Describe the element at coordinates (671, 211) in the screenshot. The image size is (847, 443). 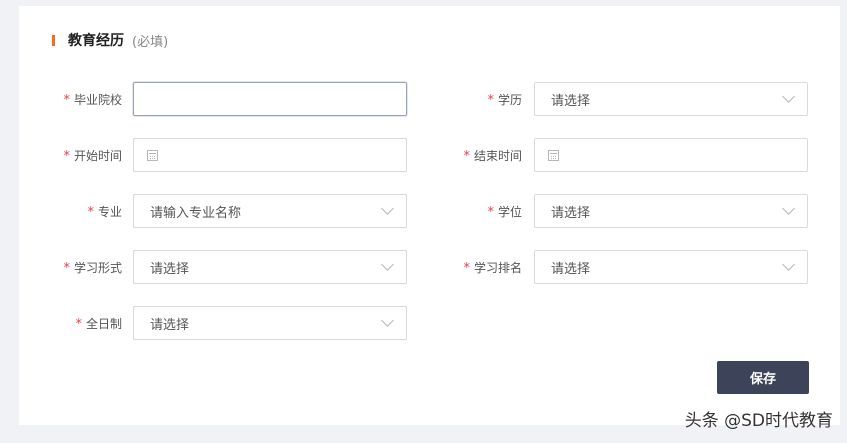
I see `degree-select: 请选择` at that location.